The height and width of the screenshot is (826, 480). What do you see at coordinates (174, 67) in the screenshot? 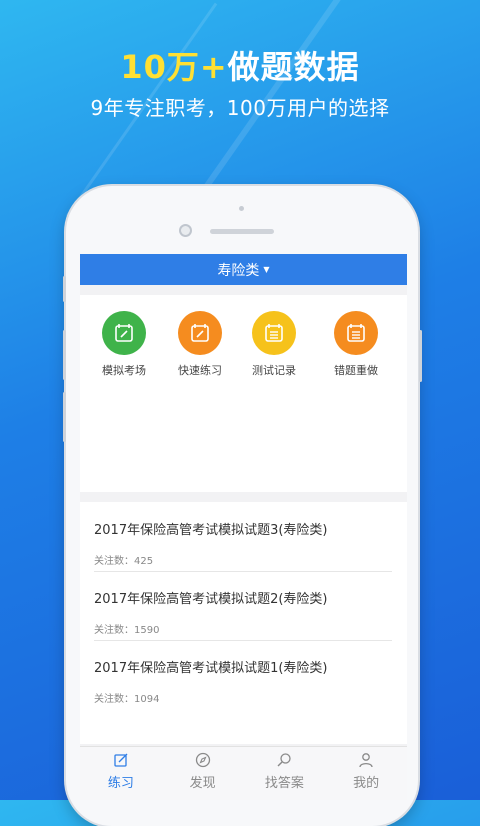
I see `promo-headline-highlight: 10万+` at bounding box center [174, 67].